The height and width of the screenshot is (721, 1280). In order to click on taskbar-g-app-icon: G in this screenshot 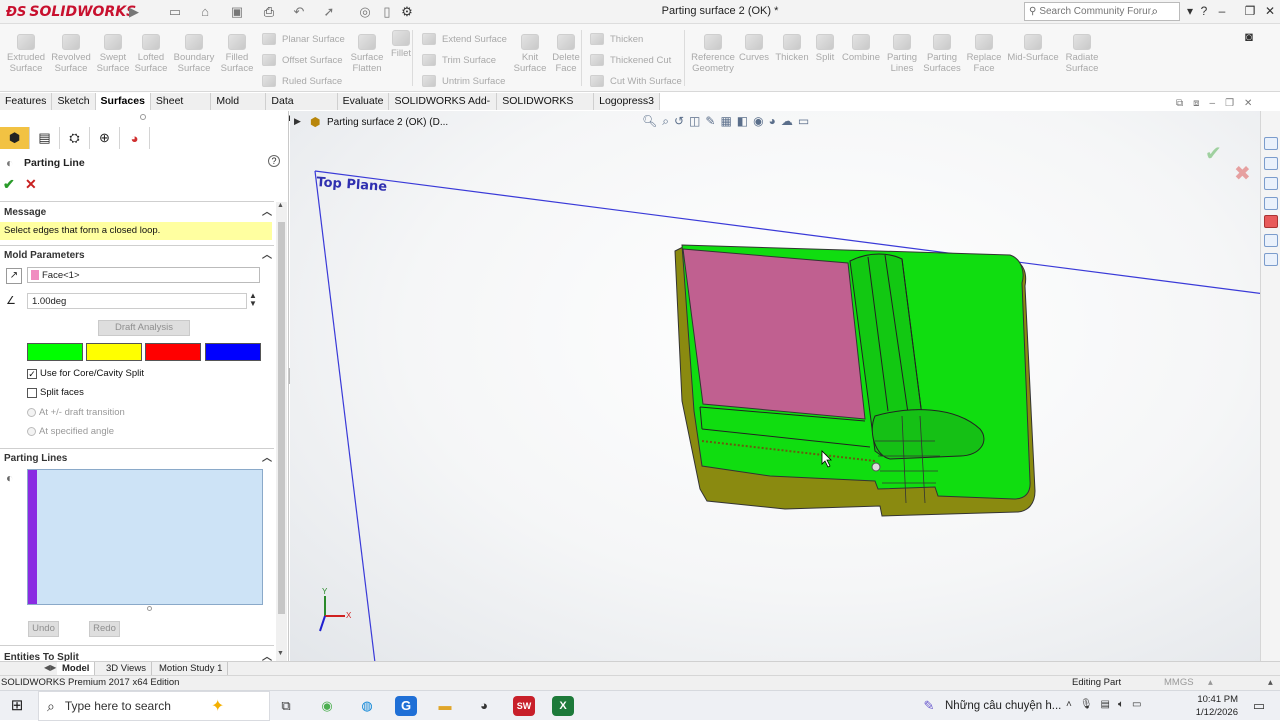, I will do `click(406, 706)`.